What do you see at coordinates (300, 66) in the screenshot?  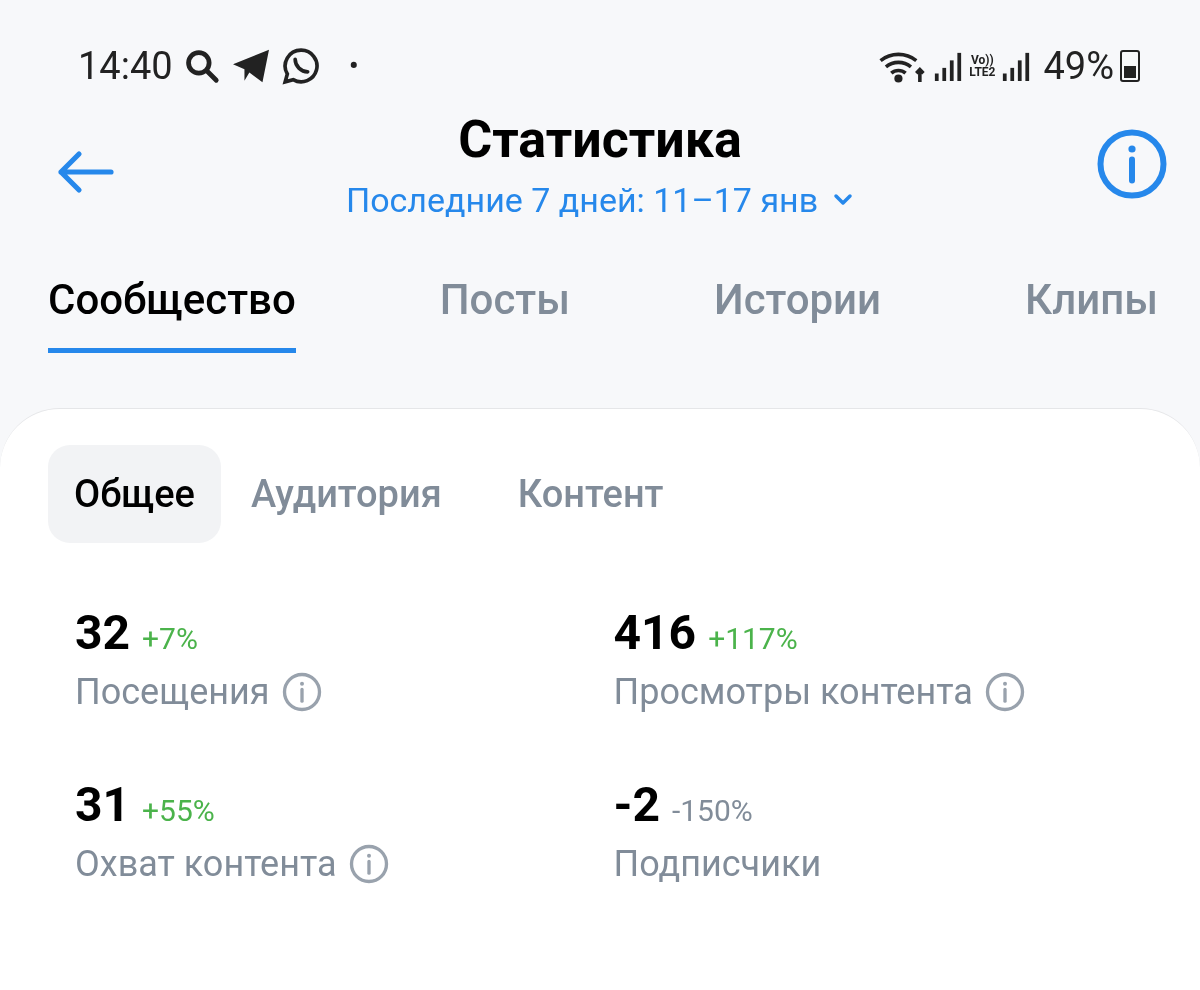 I see `chat-bubble-icon` at bounding box center [300, 66].